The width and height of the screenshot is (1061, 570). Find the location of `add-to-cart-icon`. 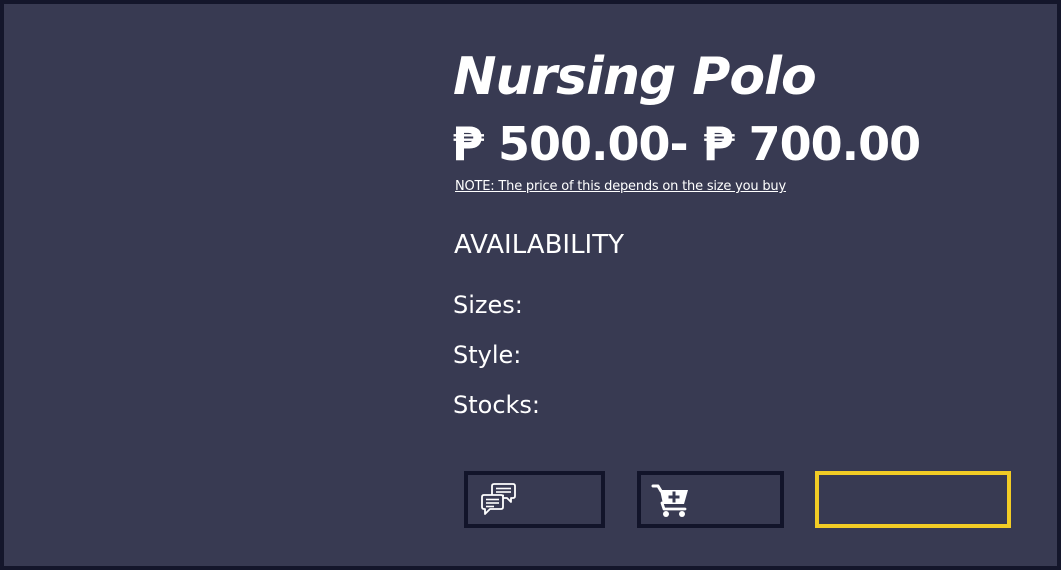

add-to-cart-icon is located at coordinates (669, 500).